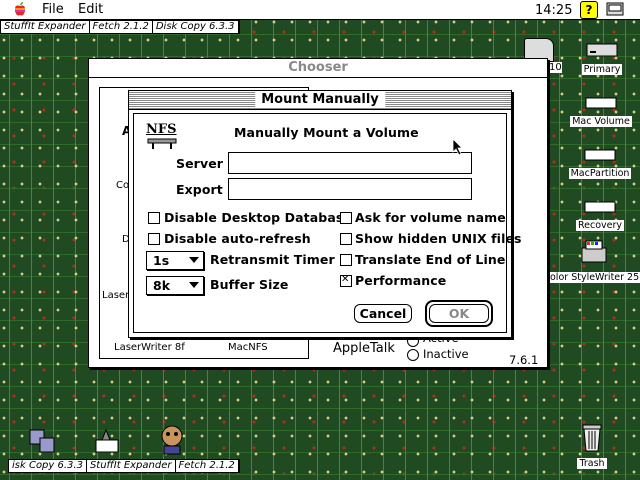 Image resolution: width=640 pixels, height=480 pixels. I want to click on retransmit-label: Retransmit Timer, so click(272, 259).